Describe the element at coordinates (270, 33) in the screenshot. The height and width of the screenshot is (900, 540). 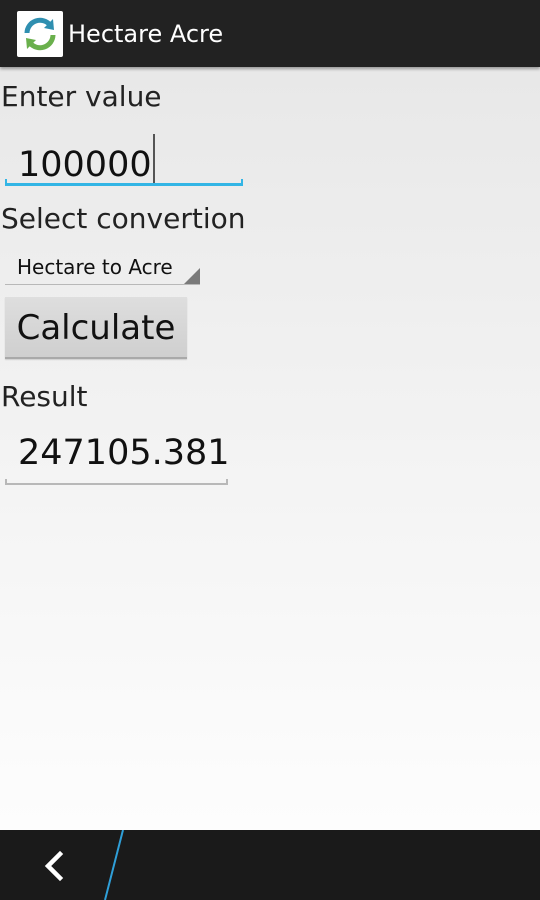
I see `action-bar: Hectare Acre` at that location.